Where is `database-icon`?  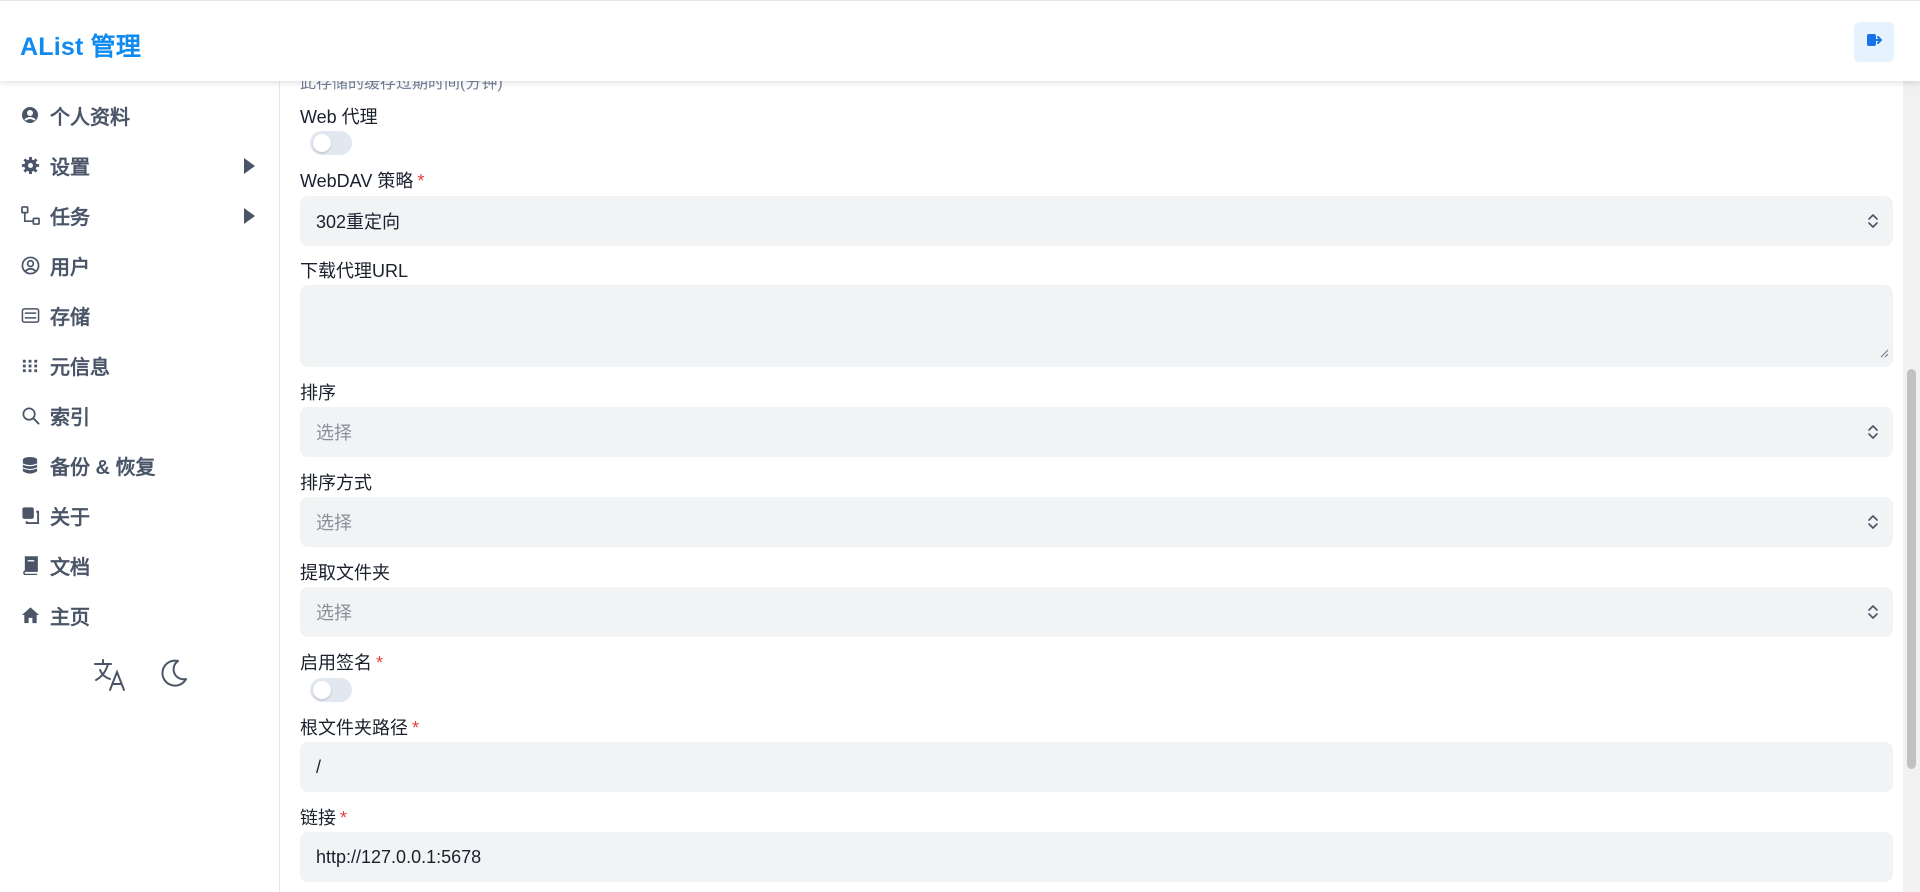 database-icon is located at coordinates (30, 465).